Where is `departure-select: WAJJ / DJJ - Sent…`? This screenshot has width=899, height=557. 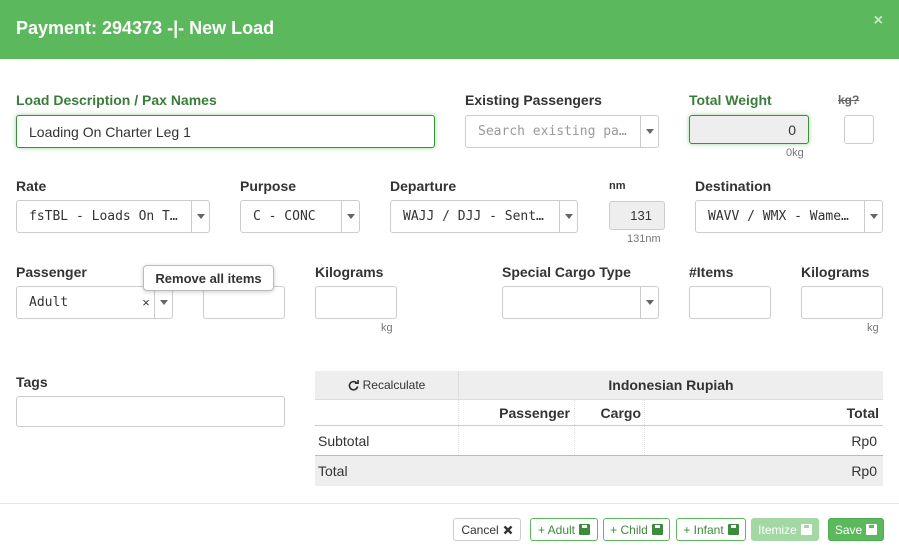 departure-select: WAJJ / DJJ - Sent… is located at coordinates (484, 216).